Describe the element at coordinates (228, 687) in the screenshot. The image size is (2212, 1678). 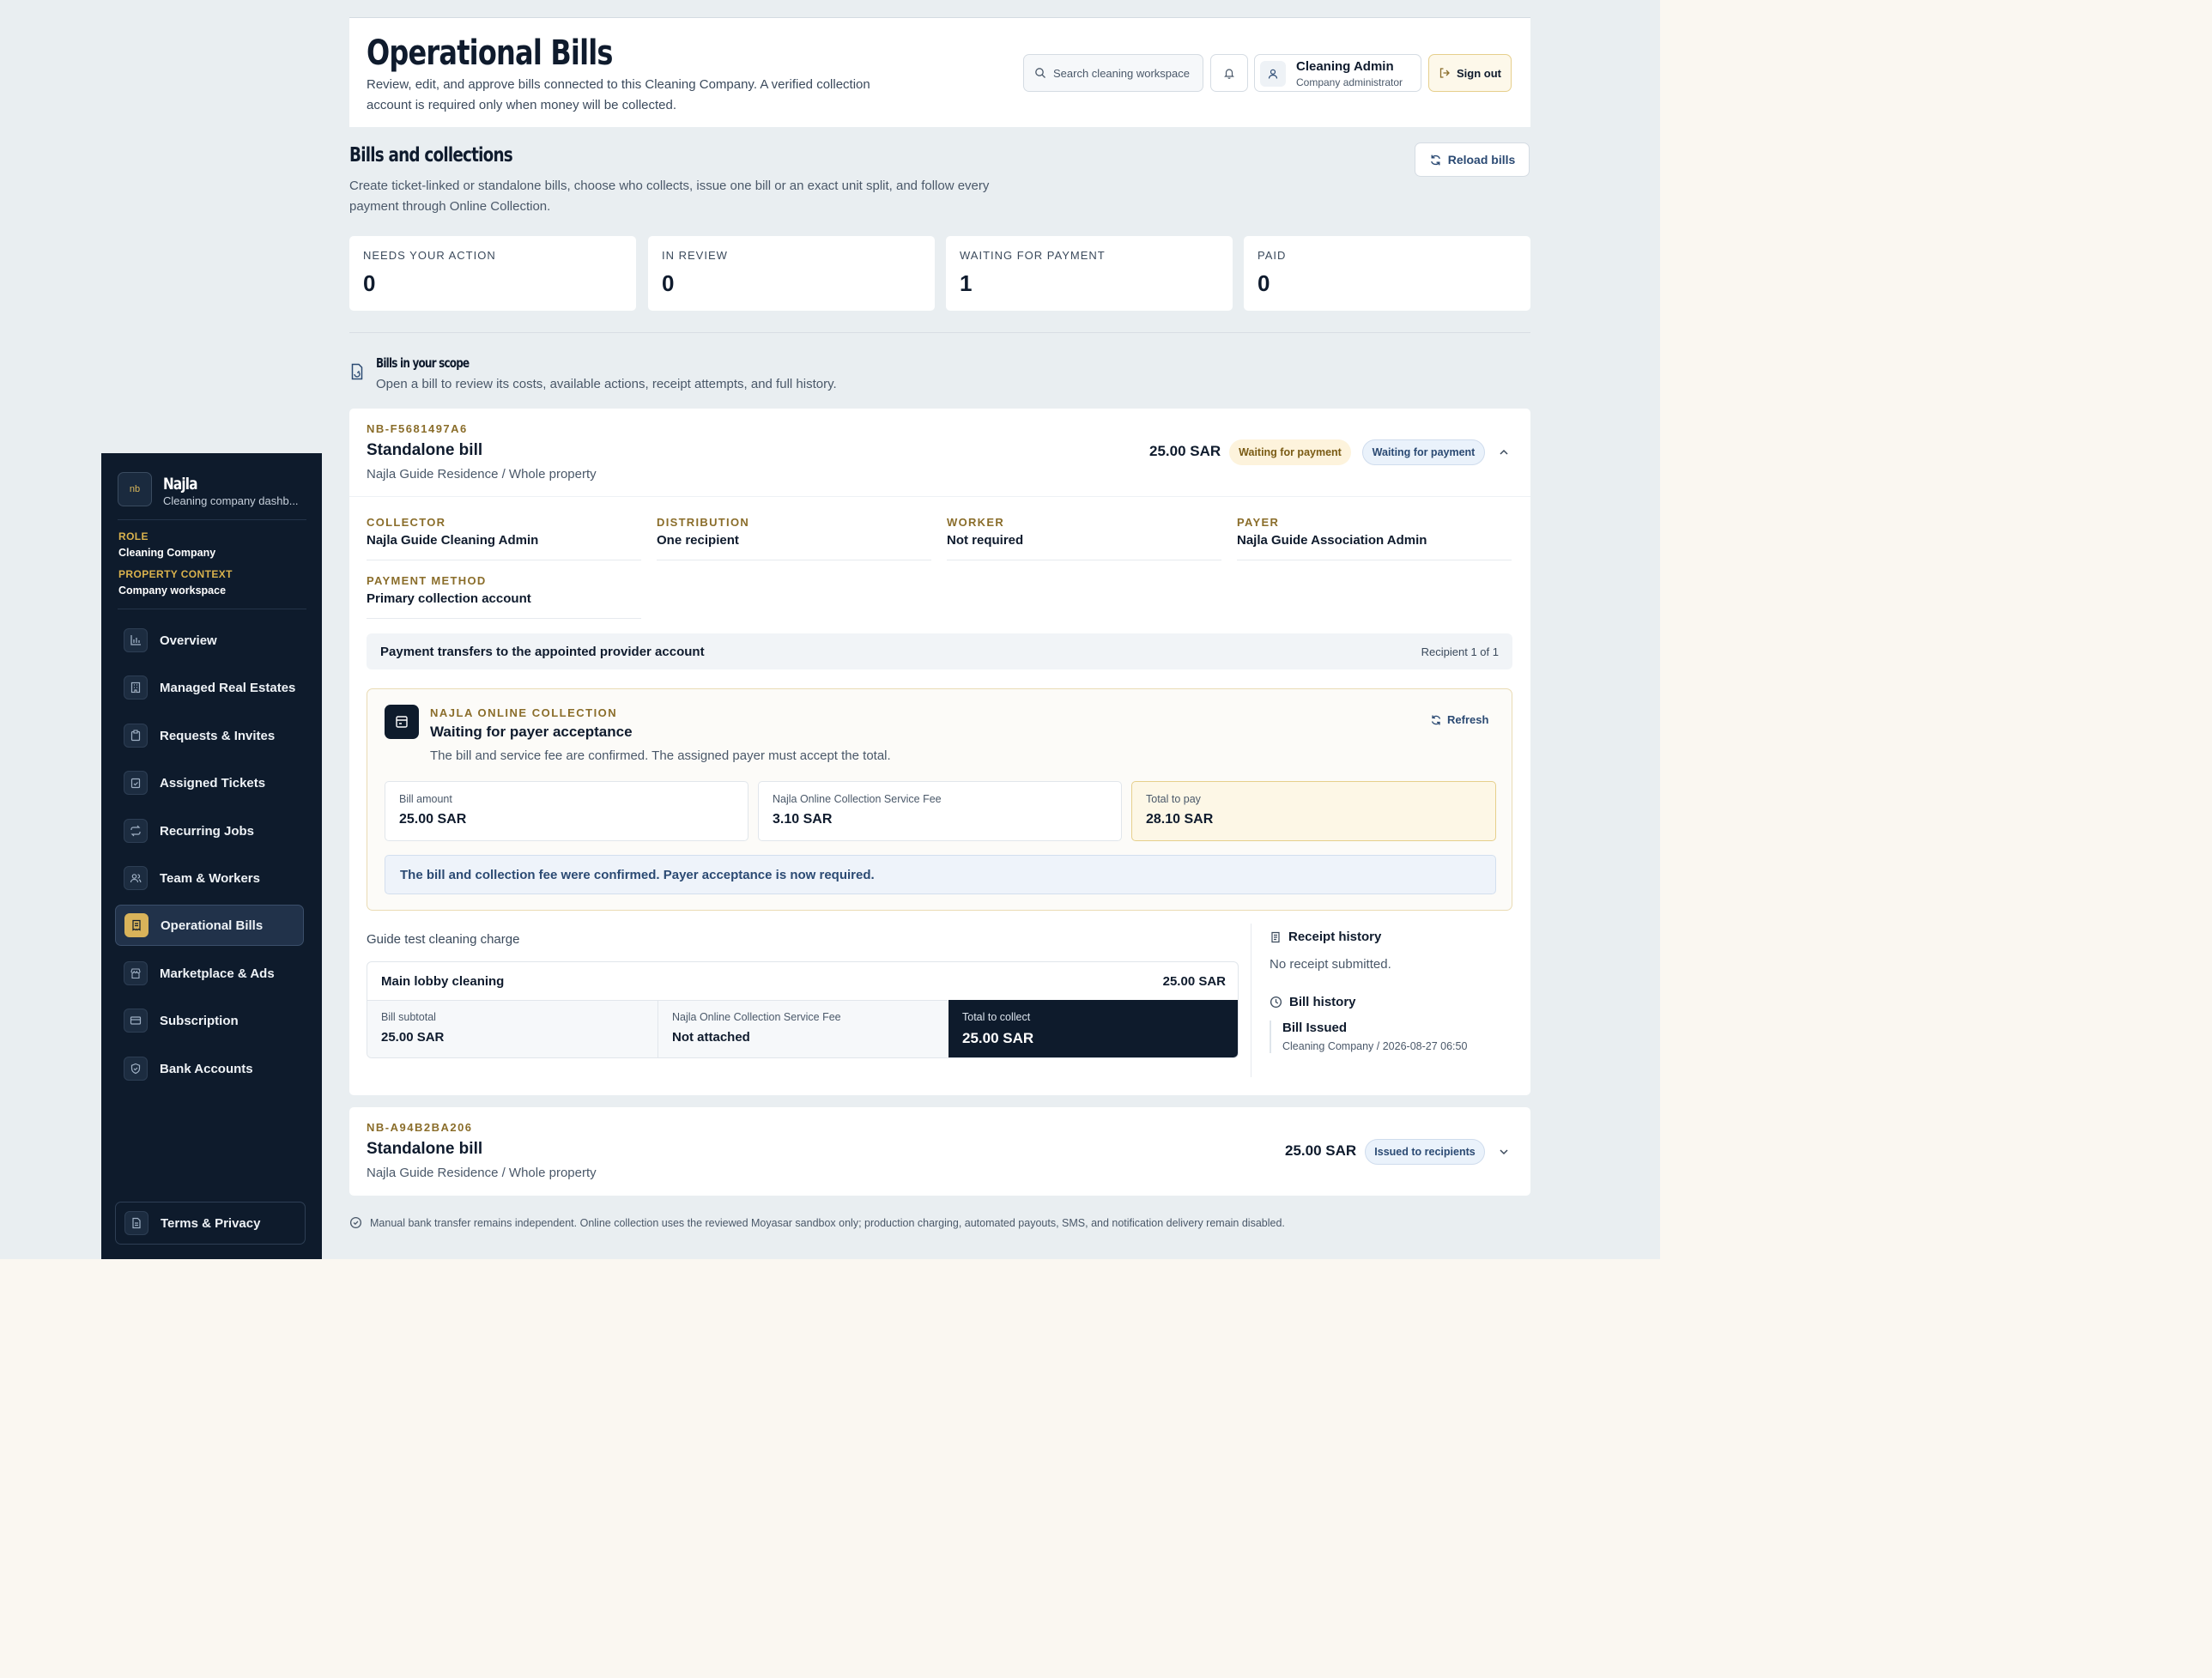
I see `sidebar-item-label: Managed Real Estates` at that location.